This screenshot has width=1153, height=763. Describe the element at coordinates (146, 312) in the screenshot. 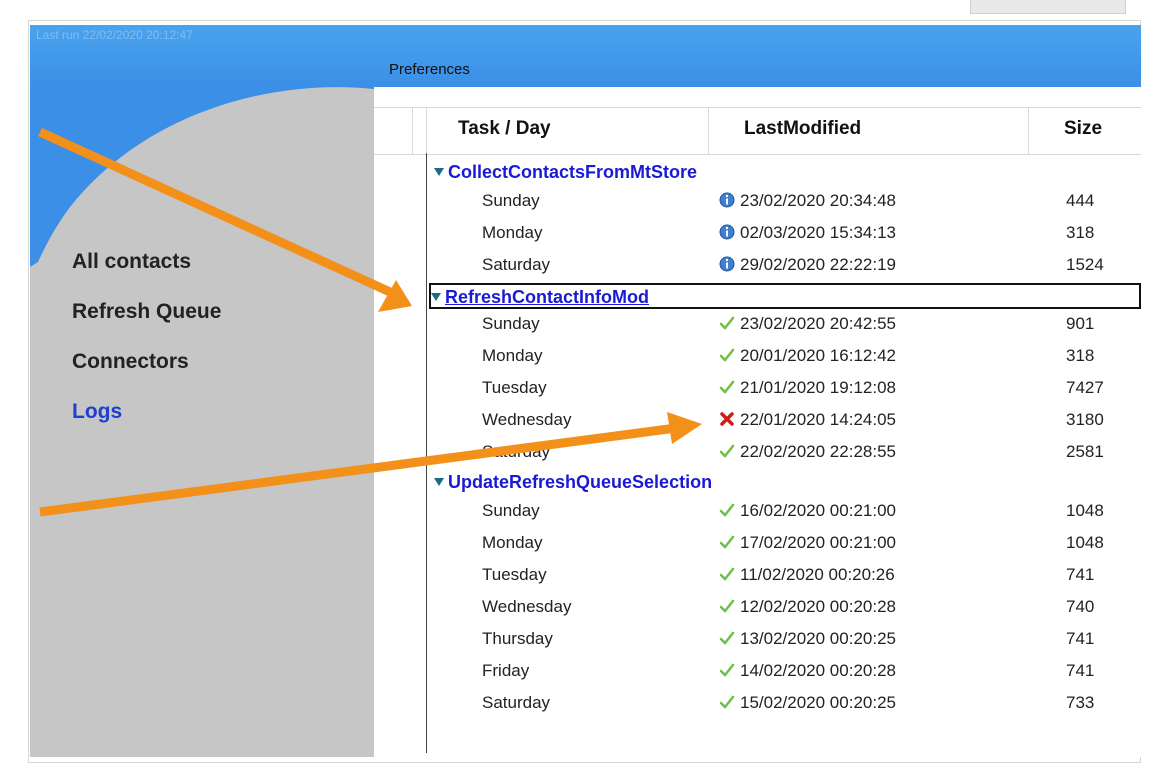

I see `sidebar-item-refresh-queue: Refresh Queue` at that location.